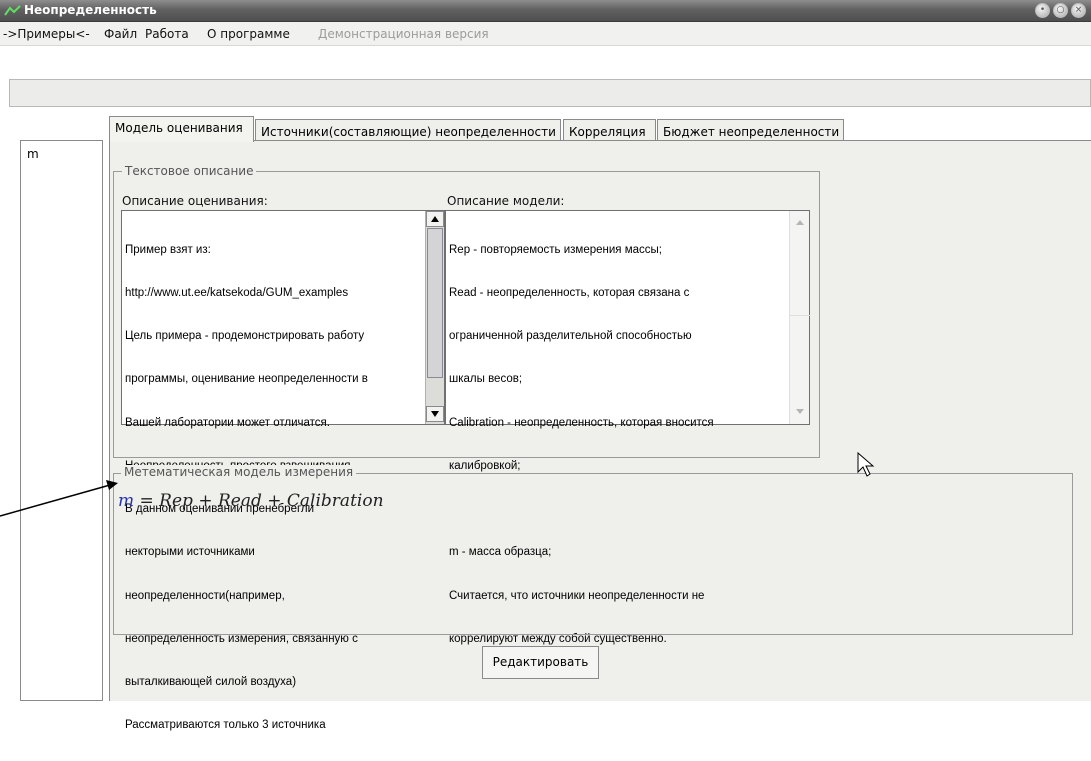  I want to click on edit-button: Редактировать, so click(540, 662).